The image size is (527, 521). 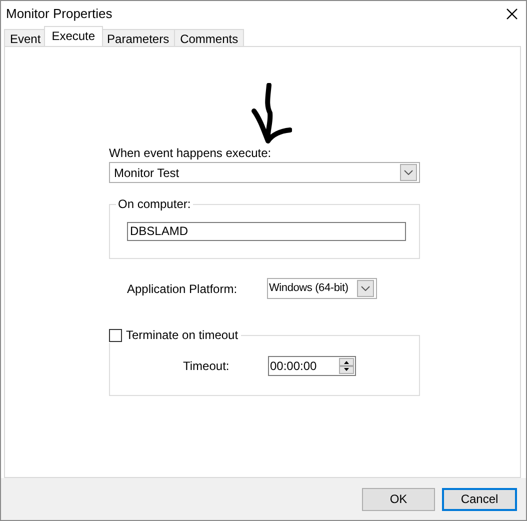 I want to click on event-dropdown: Monitor Test, so click(x=264, y=173).